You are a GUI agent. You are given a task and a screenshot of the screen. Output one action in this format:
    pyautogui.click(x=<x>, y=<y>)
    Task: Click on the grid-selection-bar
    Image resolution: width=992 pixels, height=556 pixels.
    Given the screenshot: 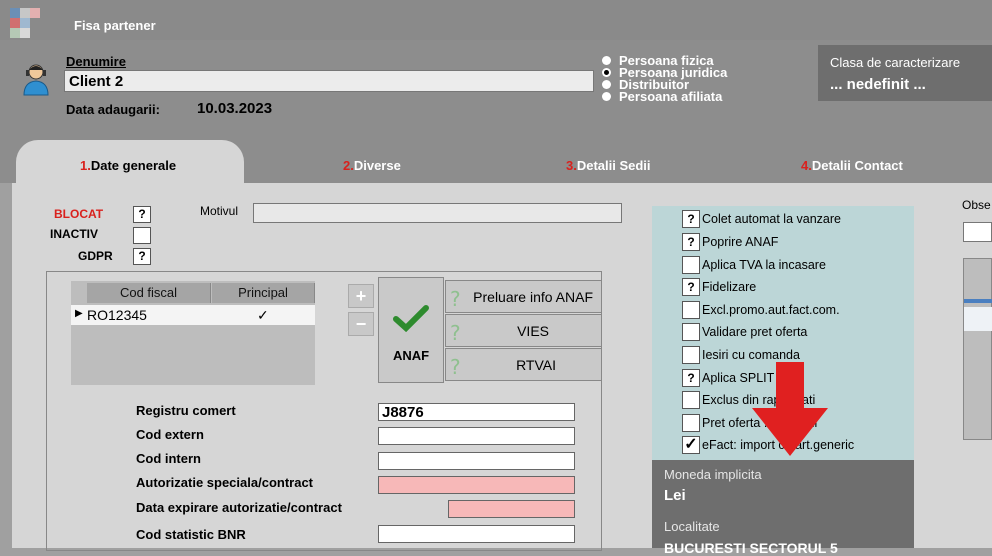 What is the action you would take?
    pyautogui.click(x=978, y=301)
    